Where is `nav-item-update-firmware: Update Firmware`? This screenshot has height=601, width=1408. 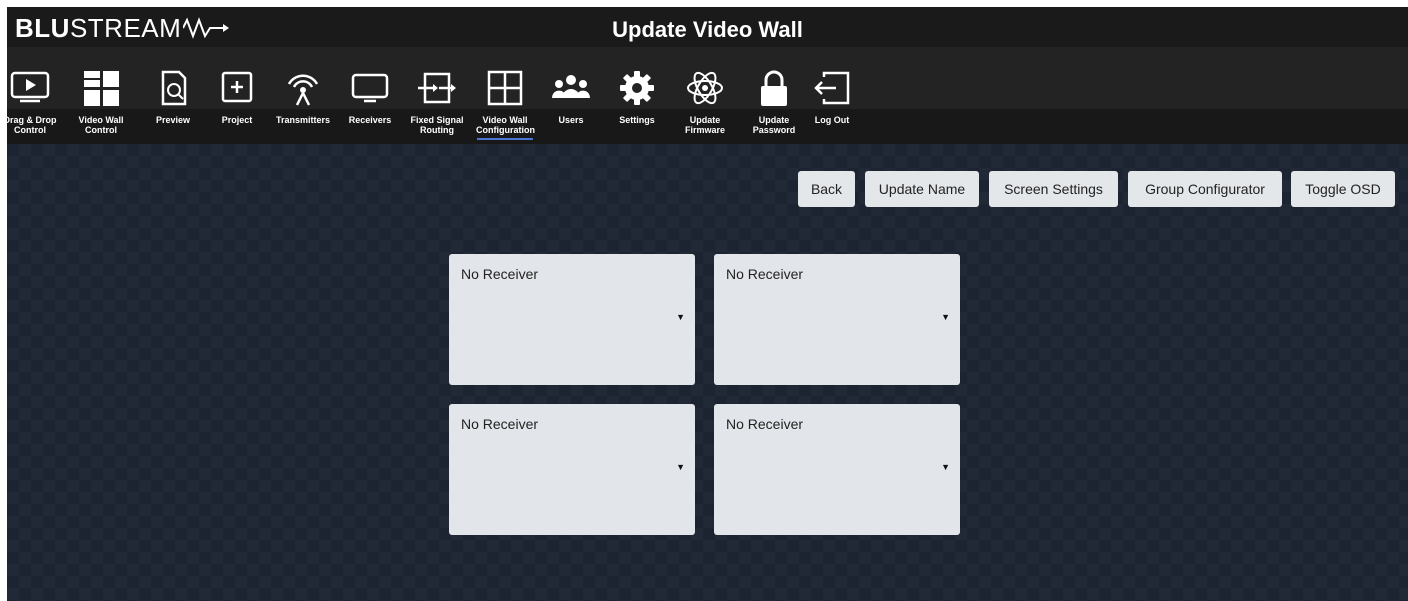 nav-item-update-firmware: Update Firmware is located at coordinates (705, 95).